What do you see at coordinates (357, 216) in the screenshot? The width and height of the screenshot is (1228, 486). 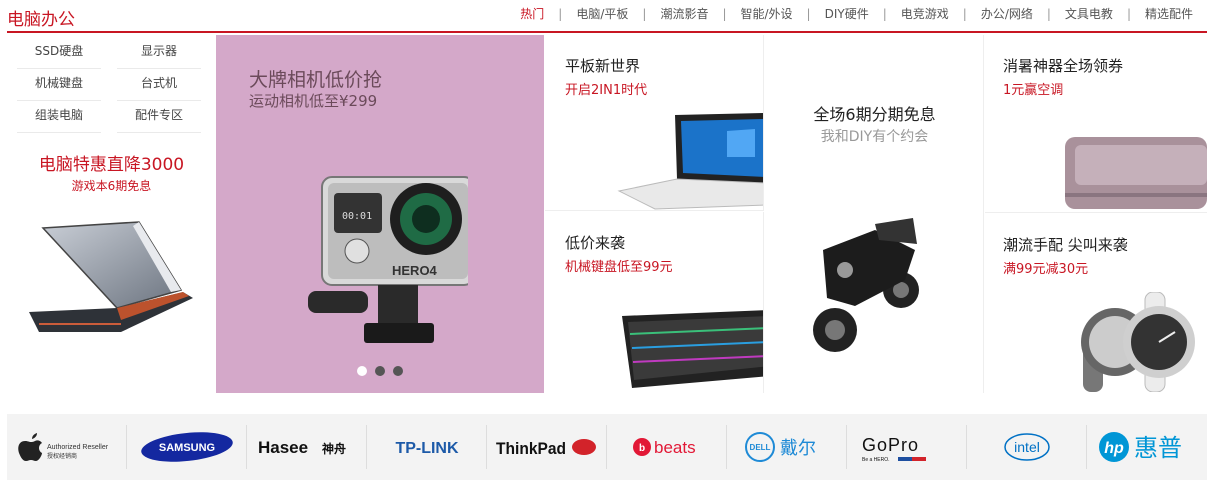 I see `svg-text: 00:01` at bounding box center [357, 216].